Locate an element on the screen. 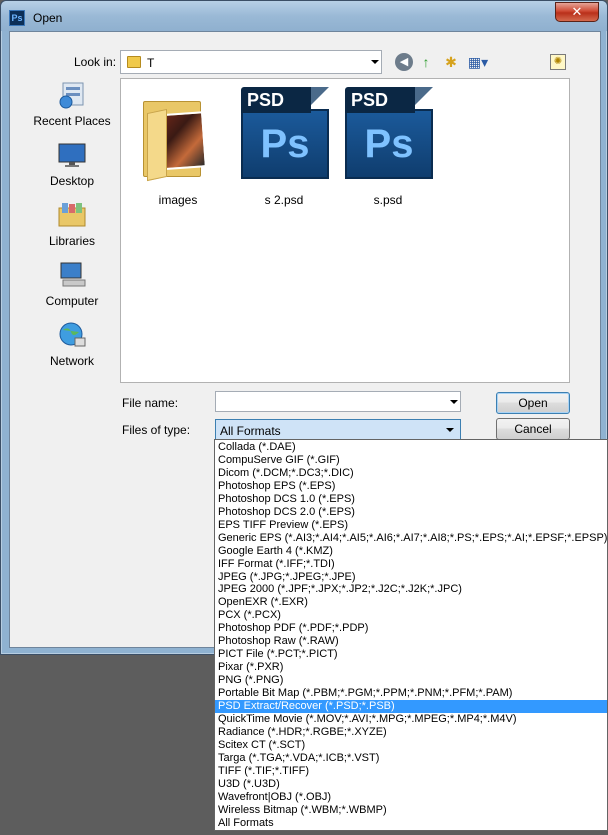 The image size is (608, 835). title-bar: Ps Open ✕ is located at coordinates (304, 16).